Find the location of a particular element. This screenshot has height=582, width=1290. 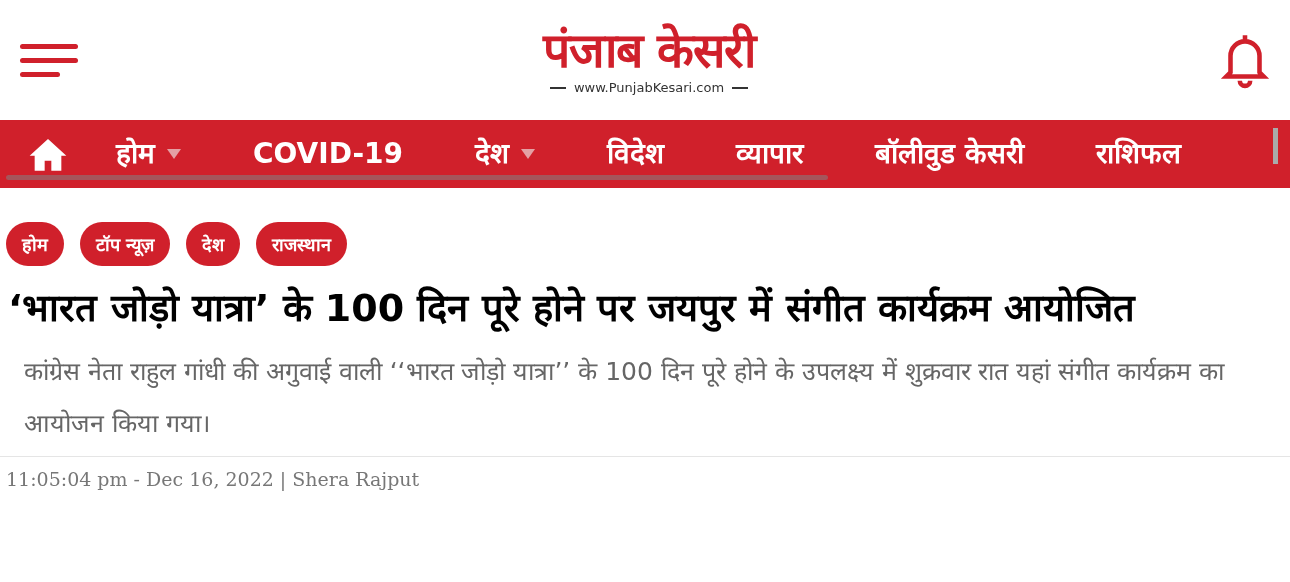

nav-item: होम is located at coordinates (148, 154).